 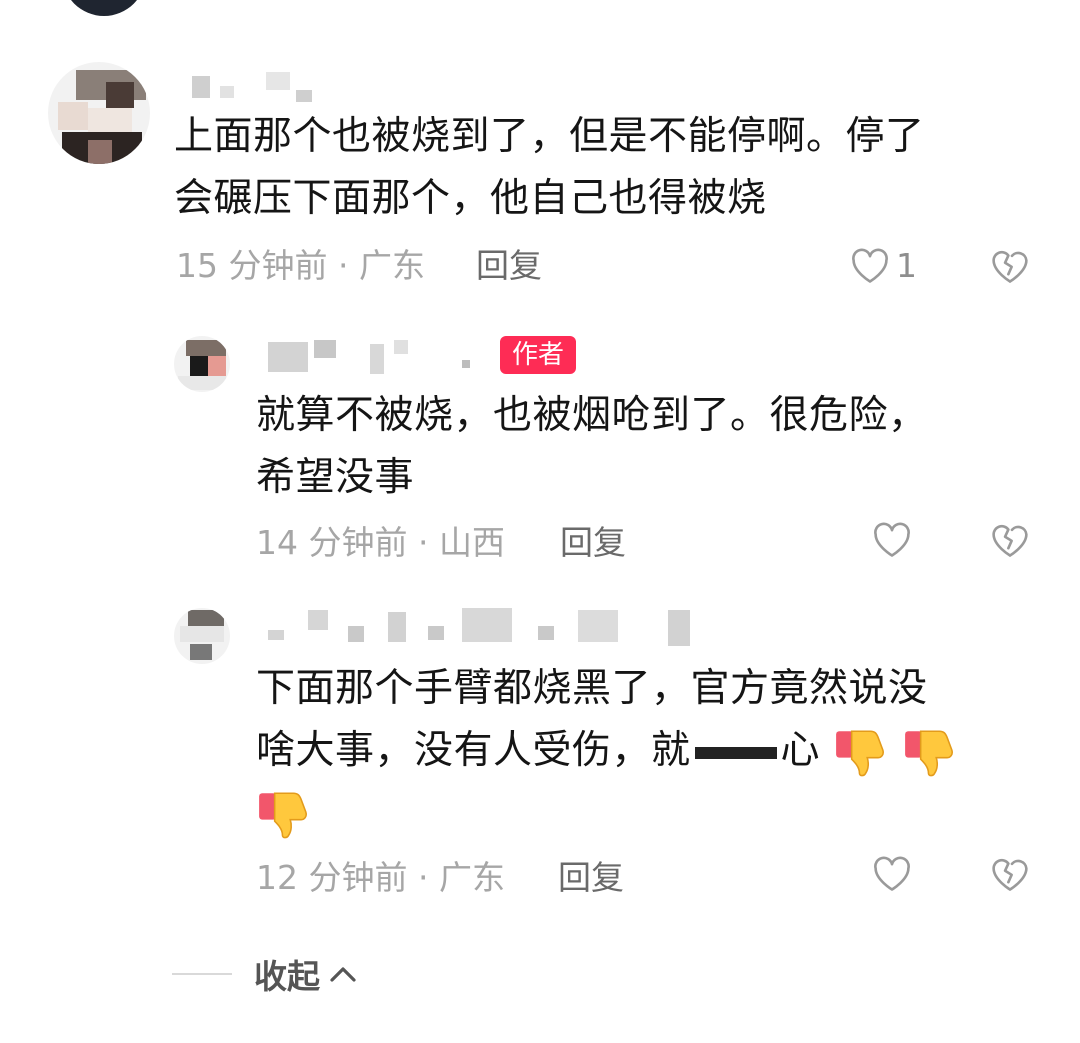 I want to click on redaction-bar, so click(x=735, y=752).